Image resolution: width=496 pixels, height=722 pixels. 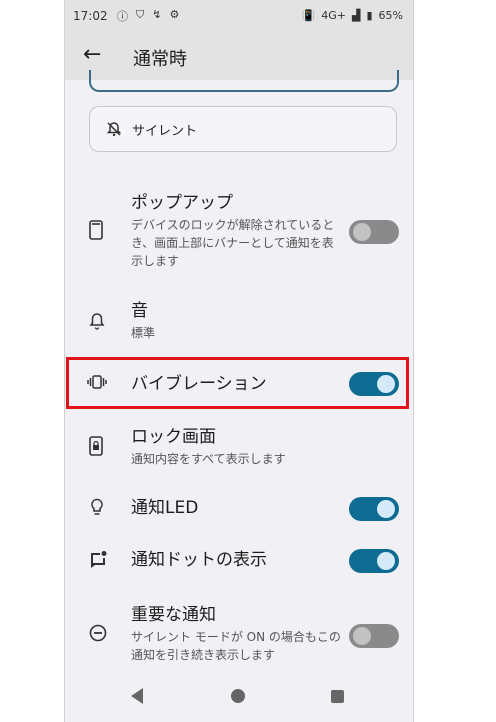 What do you see at coordinates (114, 129) in the screenshot?
I see `bell-off-icon` at bounding box center [114, 129].